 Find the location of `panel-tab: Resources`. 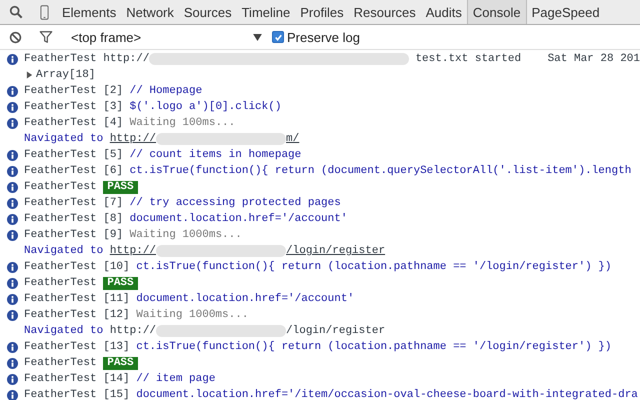

panel-tab: Resources is located at coordinates (384, 12).